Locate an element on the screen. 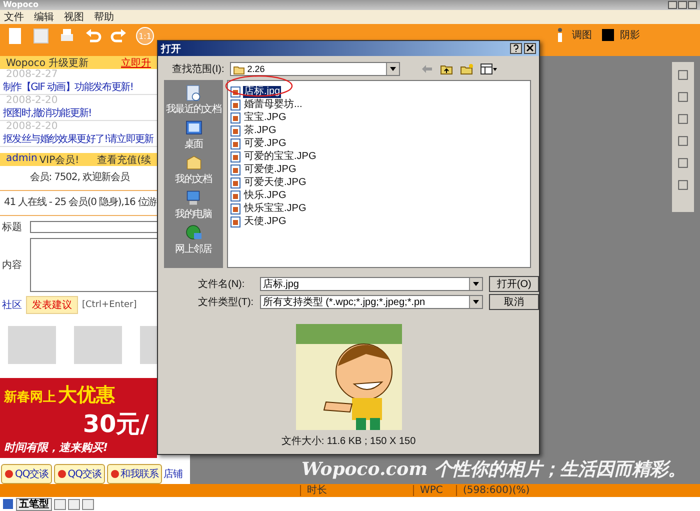 This screenshot has height=511, width=700. shadow-tool: 阴影 is located at coordinates (620, 35).